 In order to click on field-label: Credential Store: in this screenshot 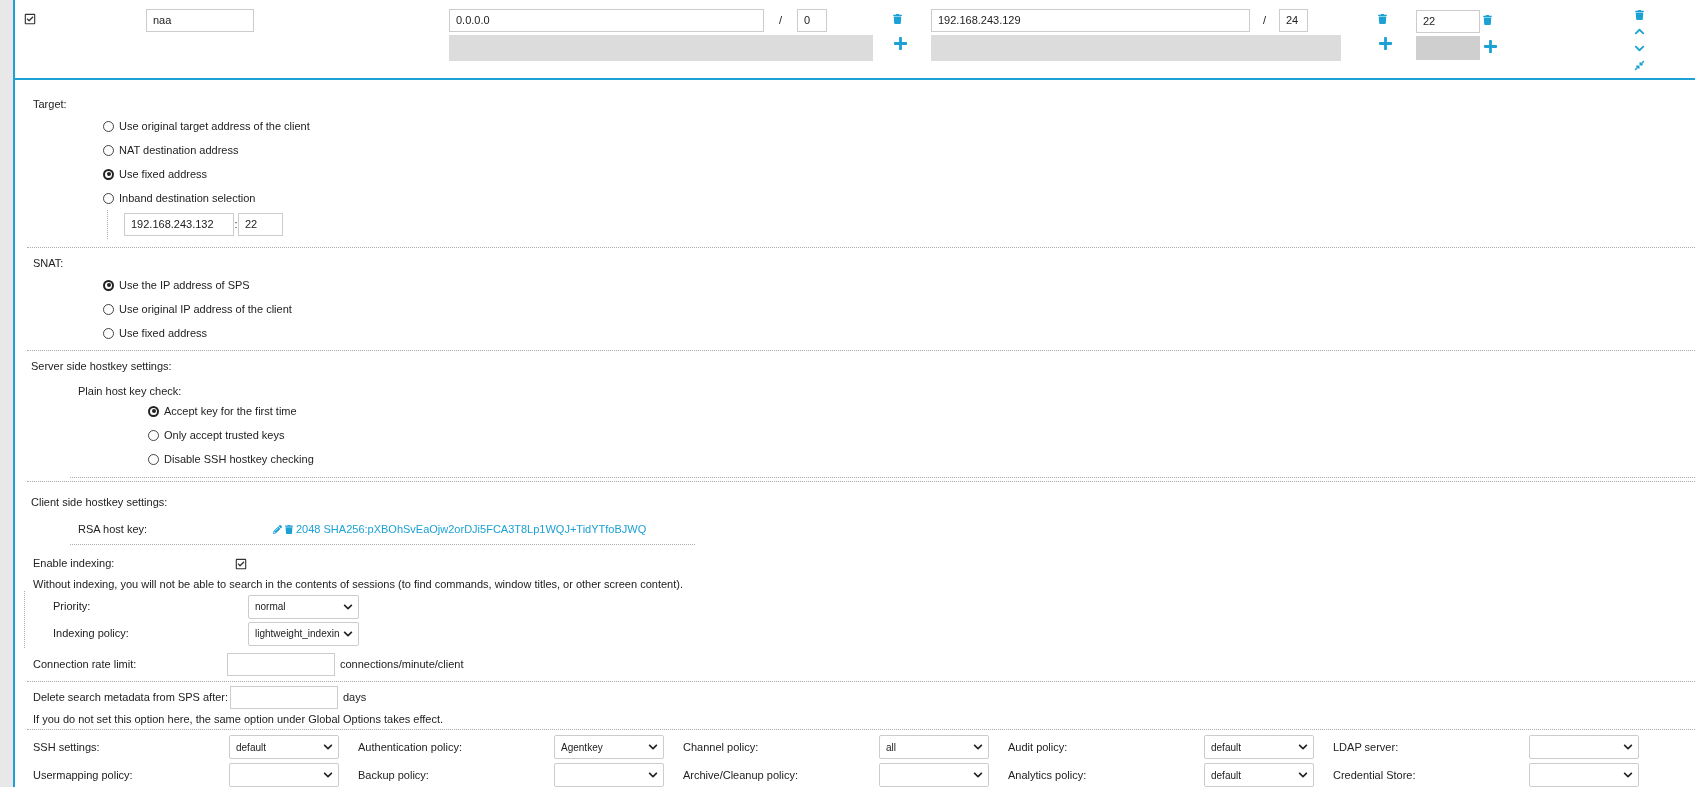, I will do `click(1375, 775)`.